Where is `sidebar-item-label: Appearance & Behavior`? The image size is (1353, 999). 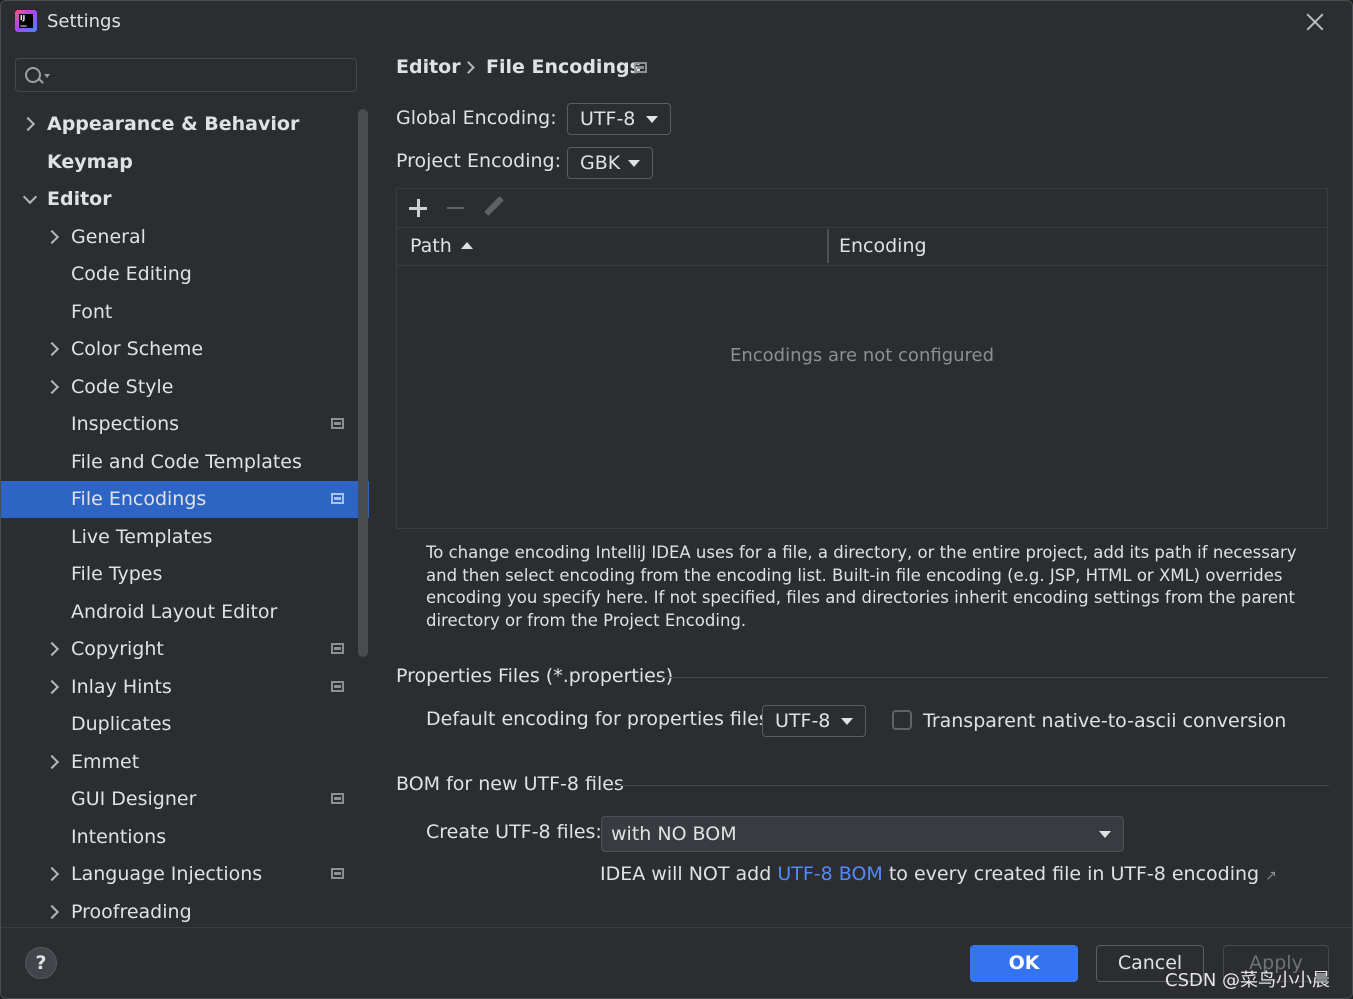 sidebar-item-label: Appearance & Behavior is located at coordinates (173, 124).